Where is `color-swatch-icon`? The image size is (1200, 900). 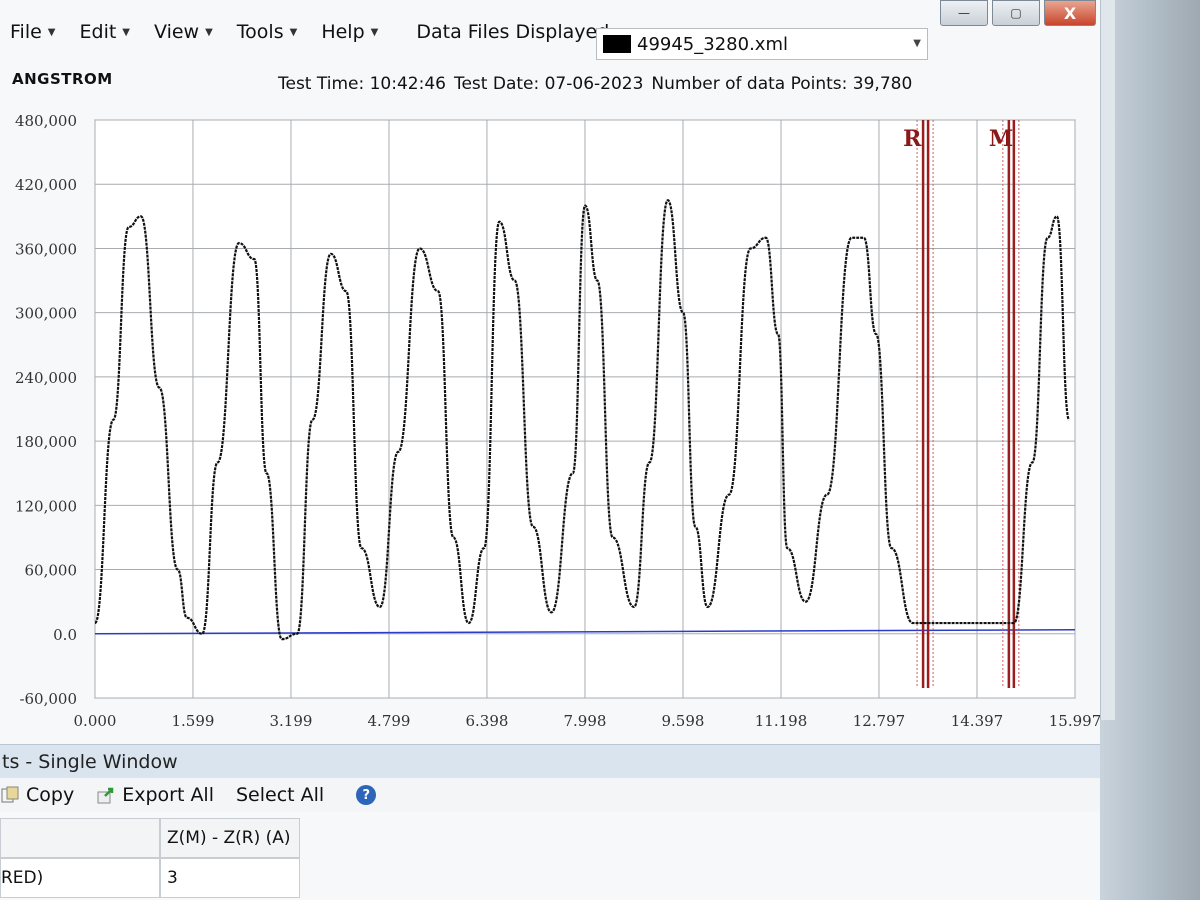 color-swatch-icon is located at coordinates (617, 44).